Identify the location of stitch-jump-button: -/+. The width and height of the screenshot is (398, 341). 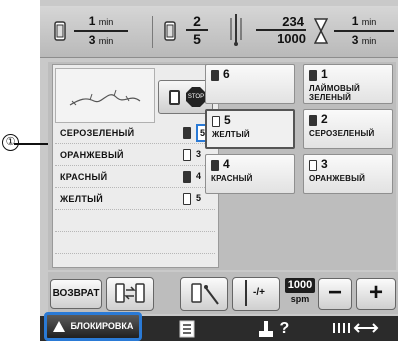
(256, 294).